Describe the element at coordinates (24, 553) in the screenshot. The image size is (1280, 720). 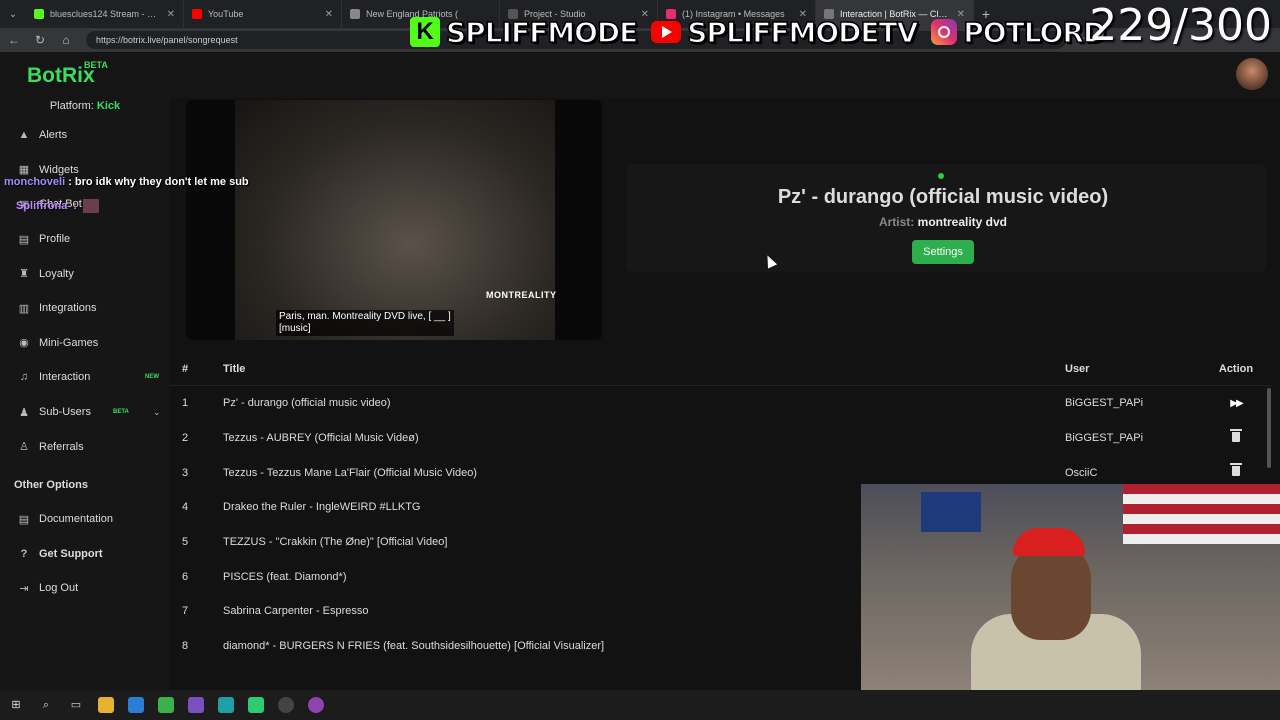
I see `help-icon: ?` at that location.